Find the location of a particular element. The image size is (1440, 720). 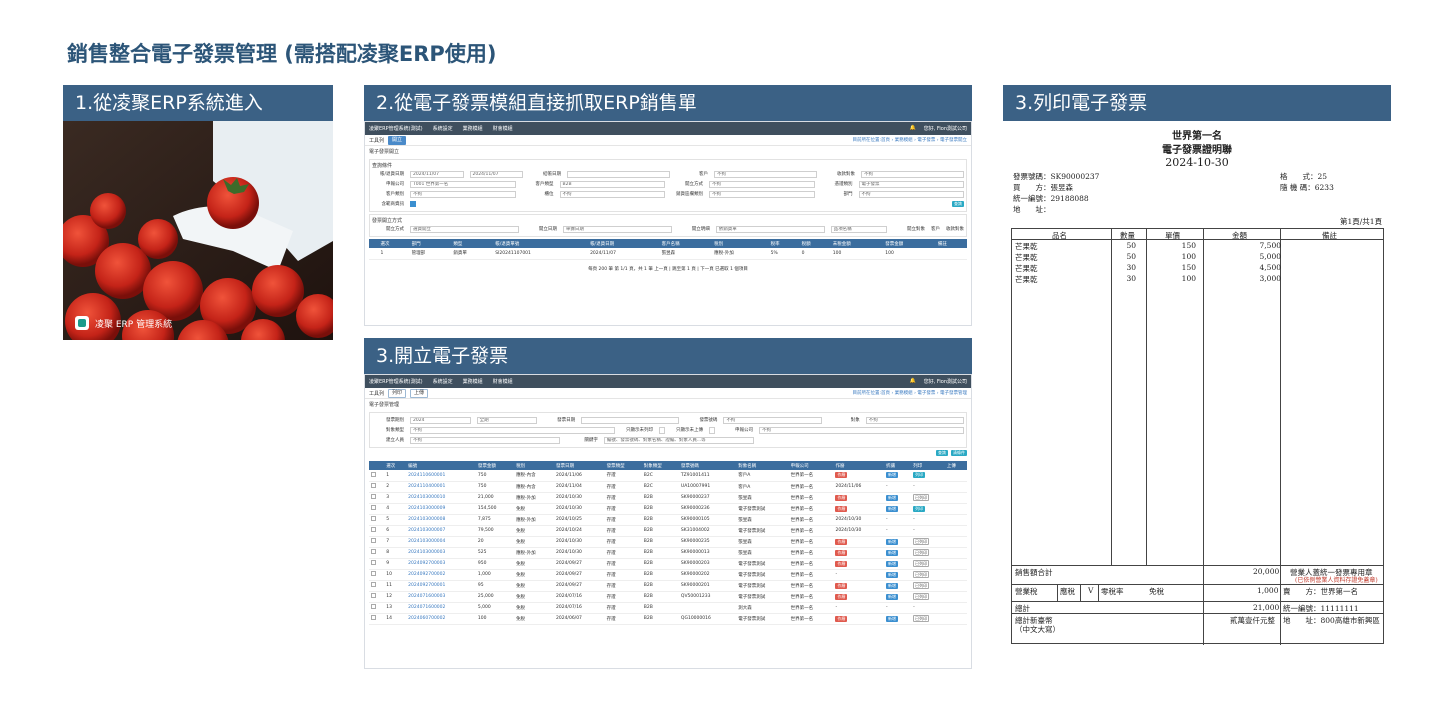

menu-business-2: 業務模組 is located at coordinates (473, 381).